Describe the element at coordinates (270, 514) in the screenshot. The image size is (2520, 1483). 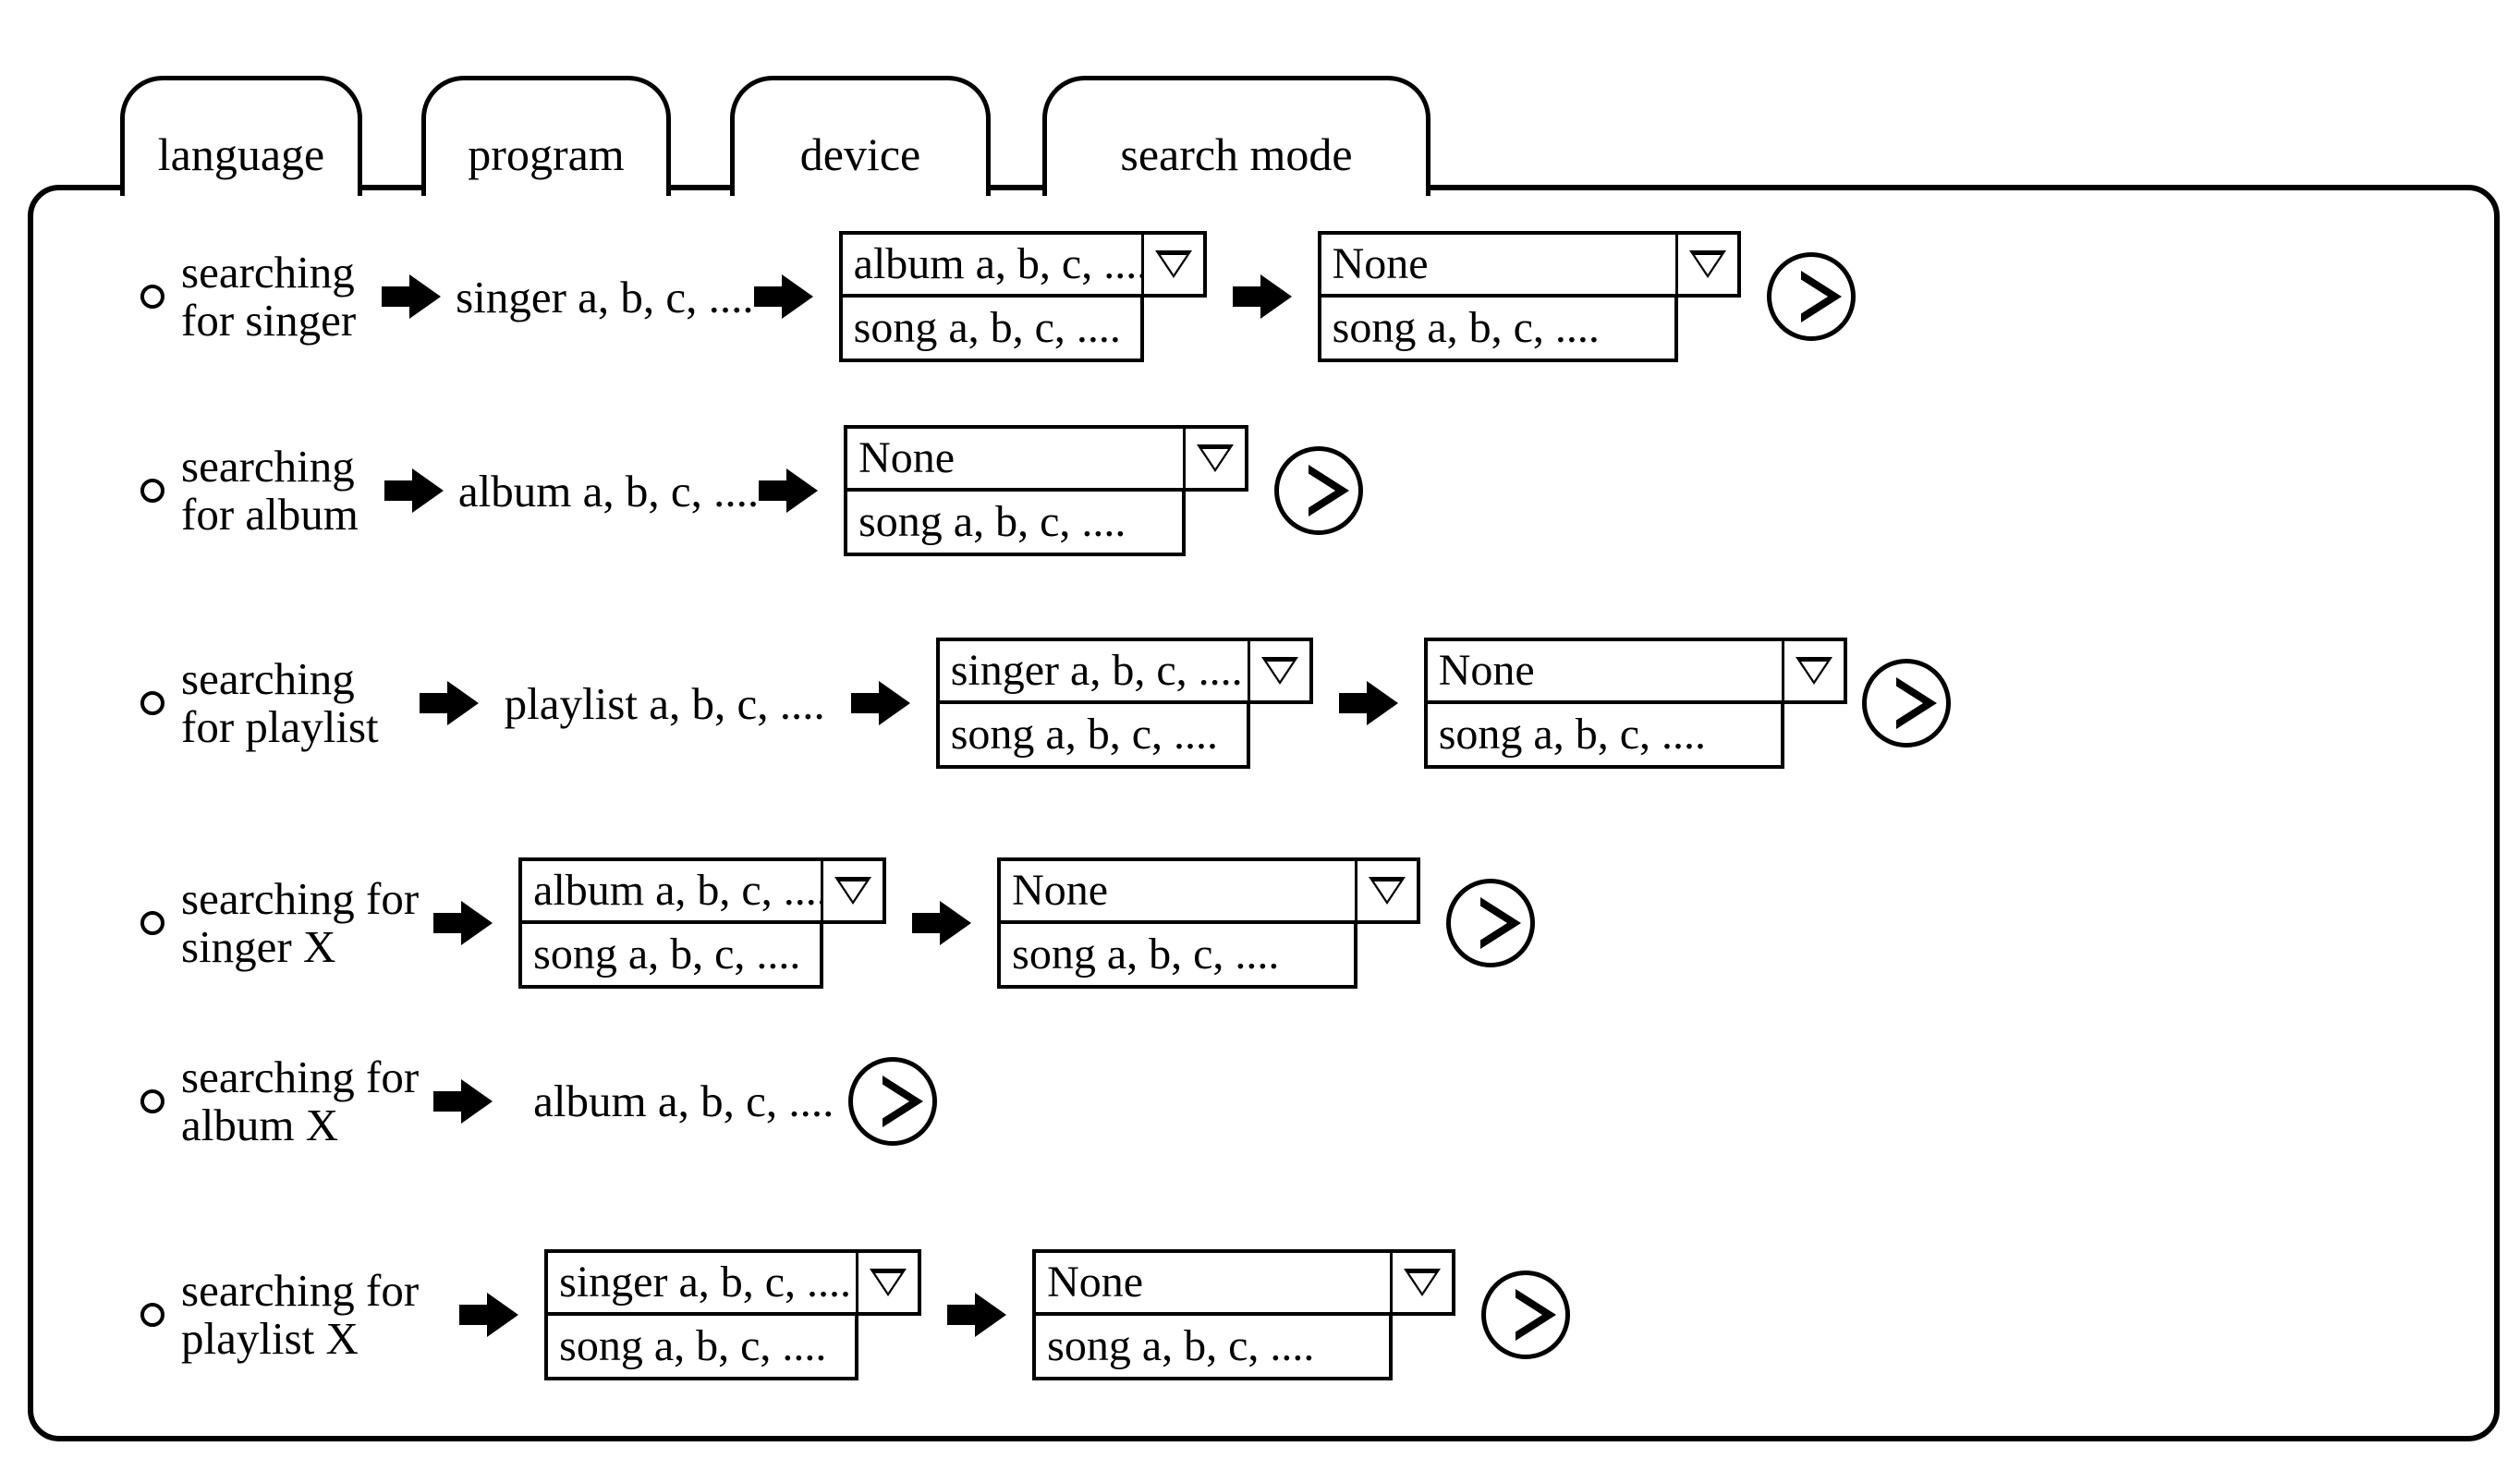
I see `row-label-line2: for album` at that location.